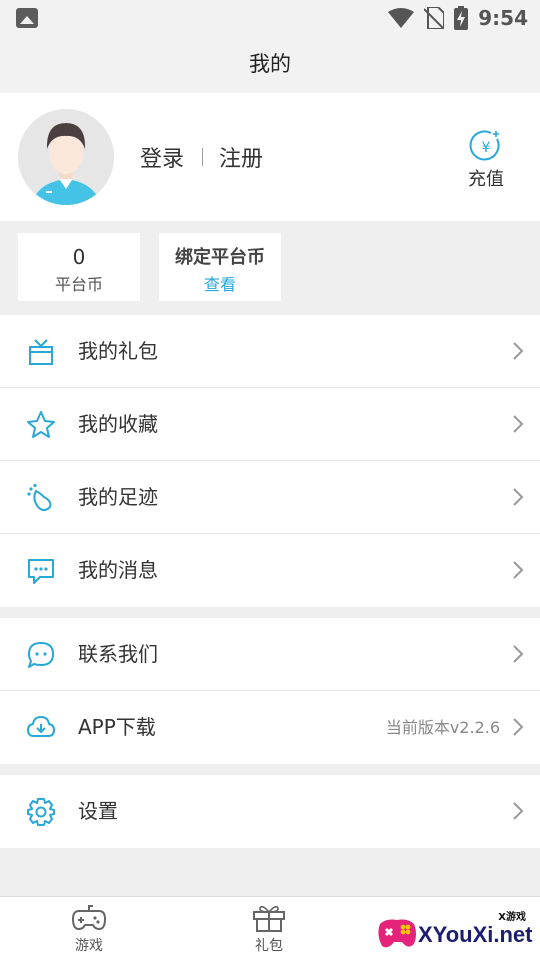 The image size is (540, 960). Describe the element at coordinates (220, 257) in the screenshot. I see `bound-coin-title: 绑定平台币` at that location.